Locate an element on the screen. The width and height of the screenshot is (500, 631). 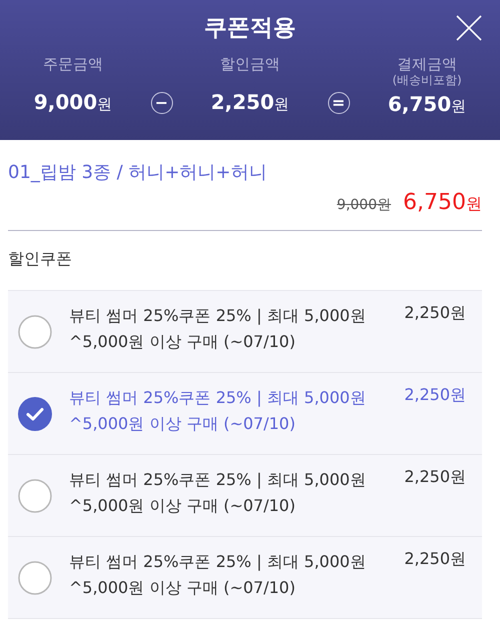
summary-amount: 6,750원 is located at coordinates (427, 104).